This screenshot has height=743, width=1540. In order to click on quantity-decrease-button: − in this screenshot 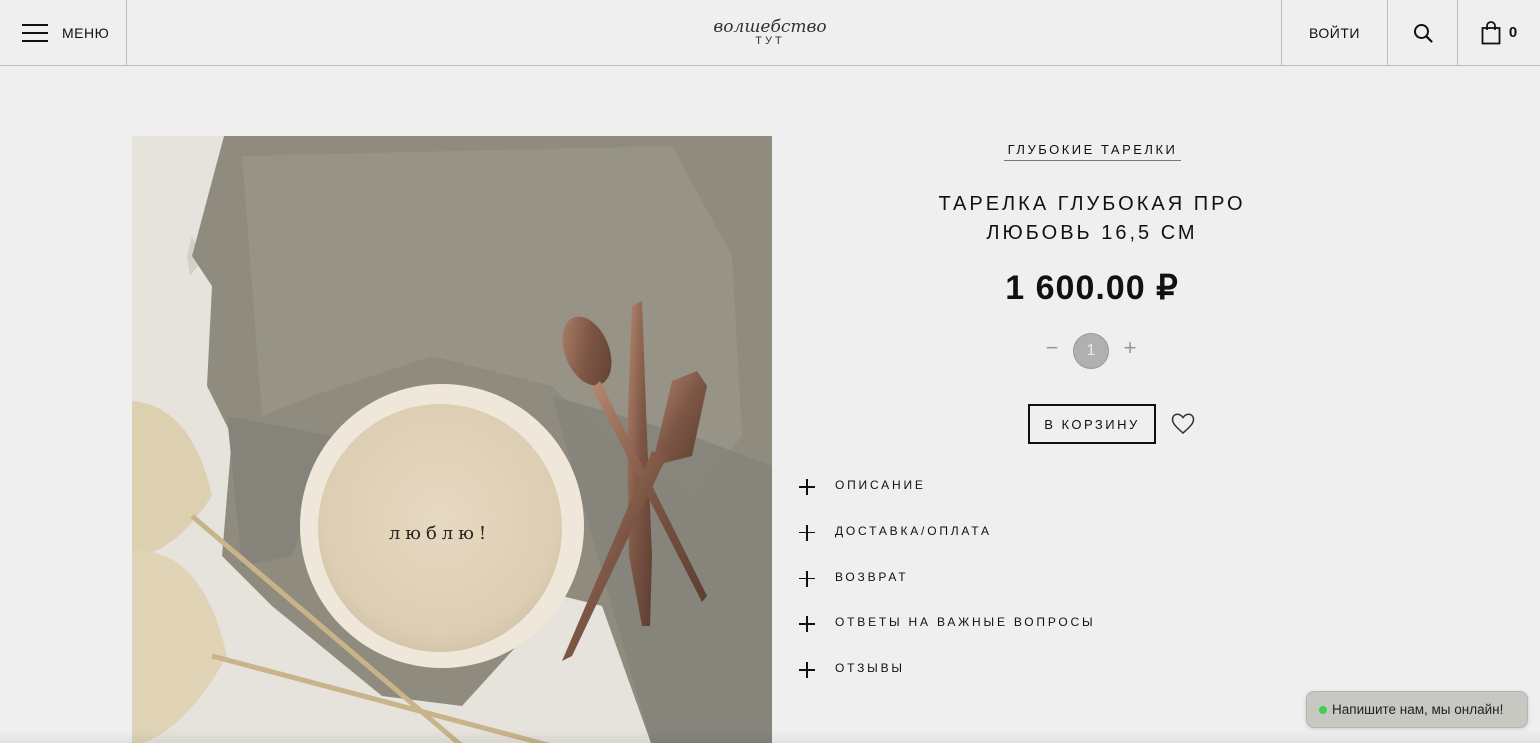, I will do `click(1052, 349)`.